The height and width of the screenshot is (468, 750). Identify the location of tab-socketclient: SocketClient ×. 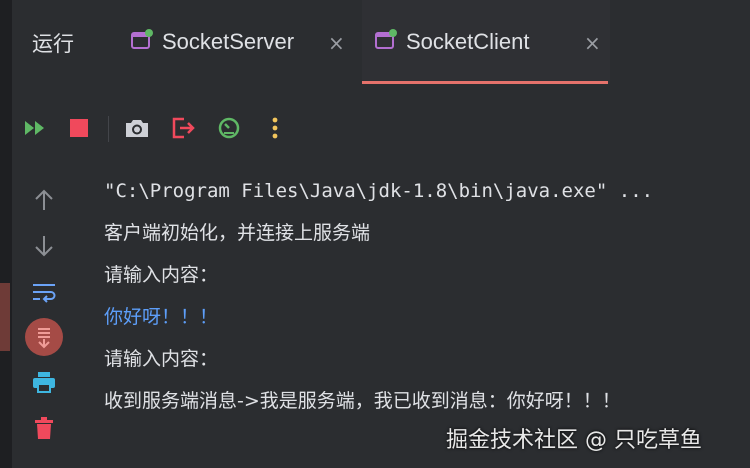
(486, 42).